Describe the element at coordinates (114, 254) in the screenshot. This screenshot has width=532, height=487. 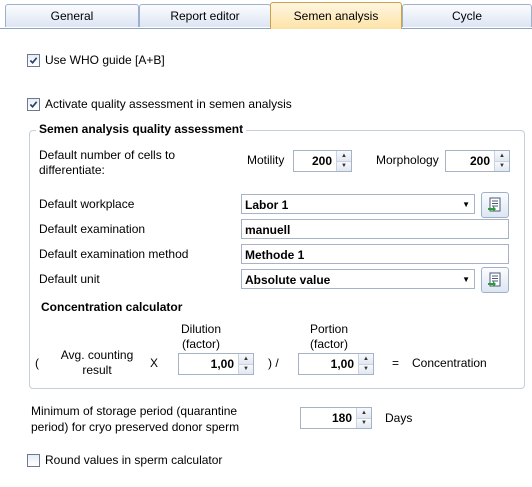
I see `method-label: Default examination method` at that location.